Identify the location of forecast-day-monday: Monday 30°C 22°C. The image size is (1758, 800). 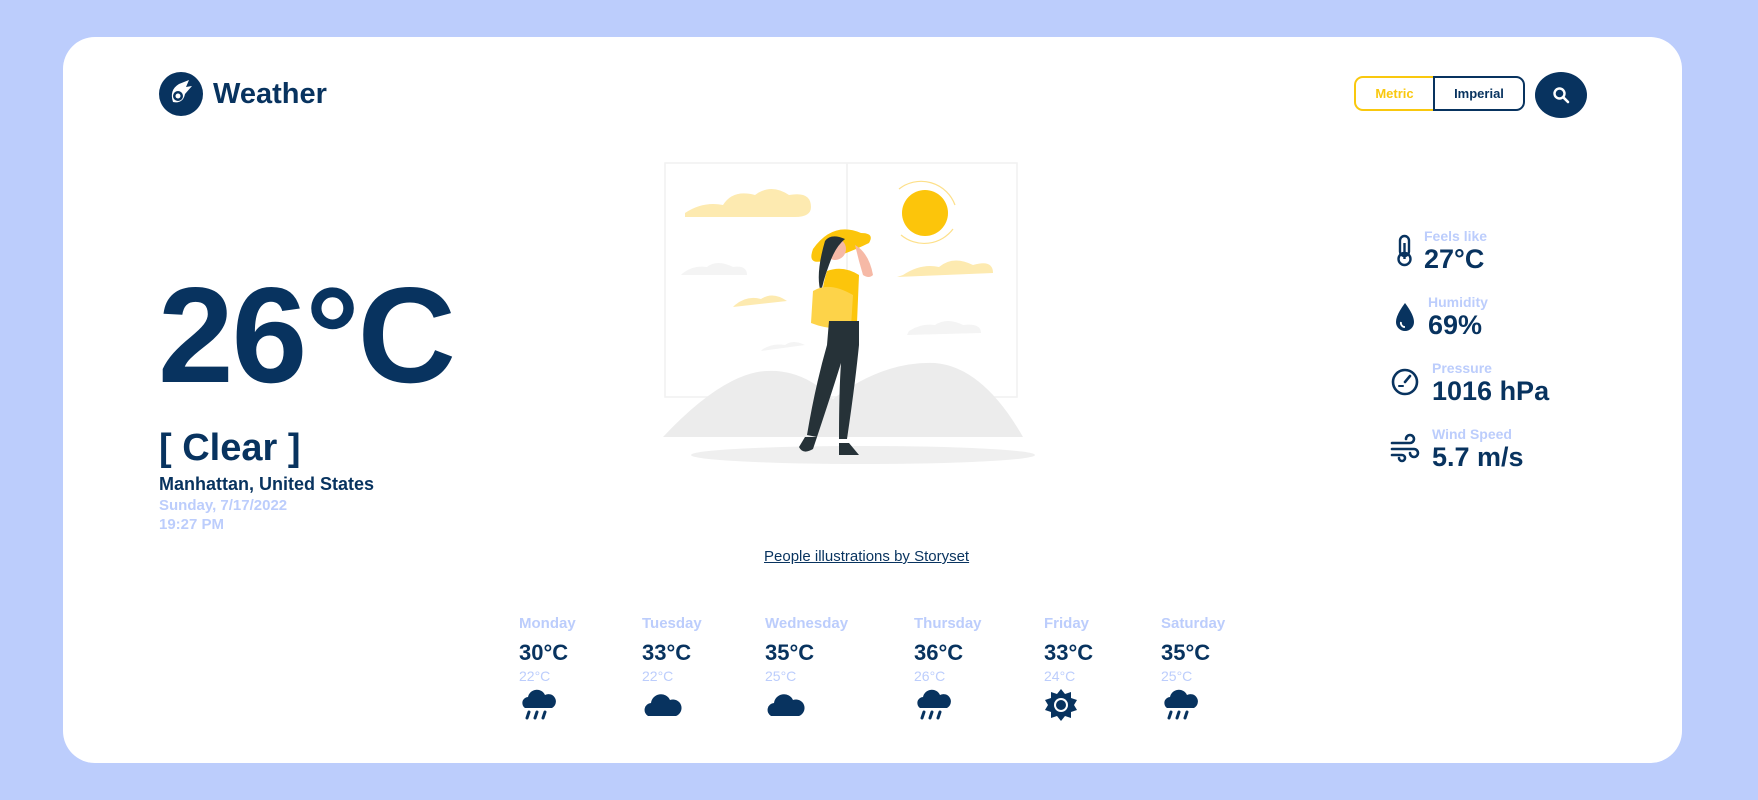
(547, 671).